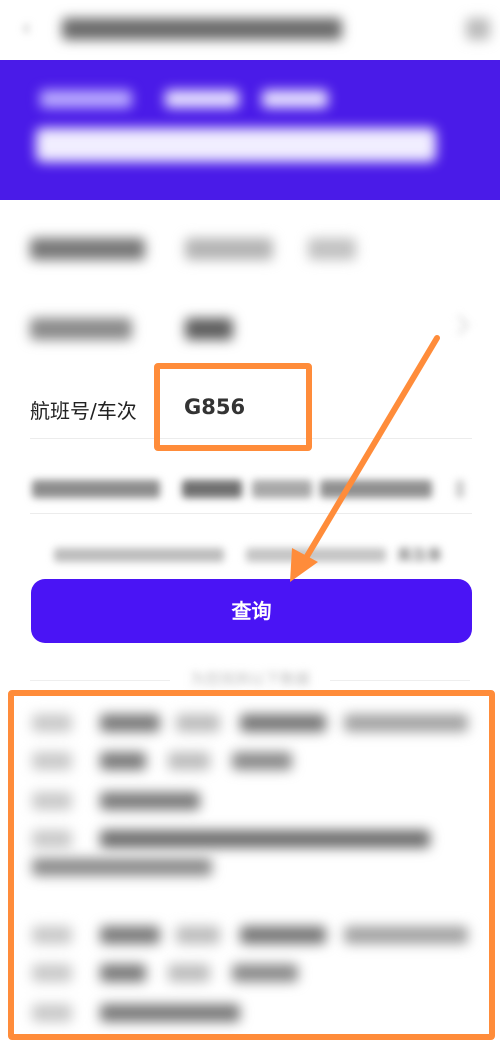 The height and width of the screenshot is (1046, 500). I want to click on form-row-pixelated, so click(251, 492).